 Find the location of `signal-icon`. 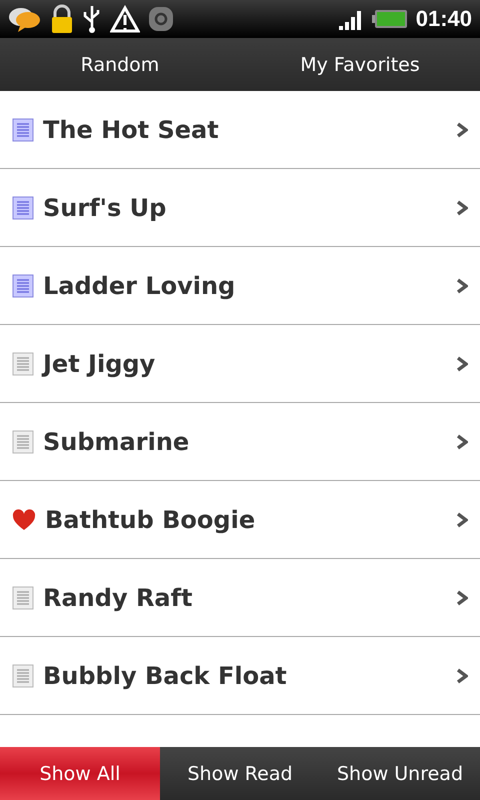

signal-icon is located at coordinates (351, 19).